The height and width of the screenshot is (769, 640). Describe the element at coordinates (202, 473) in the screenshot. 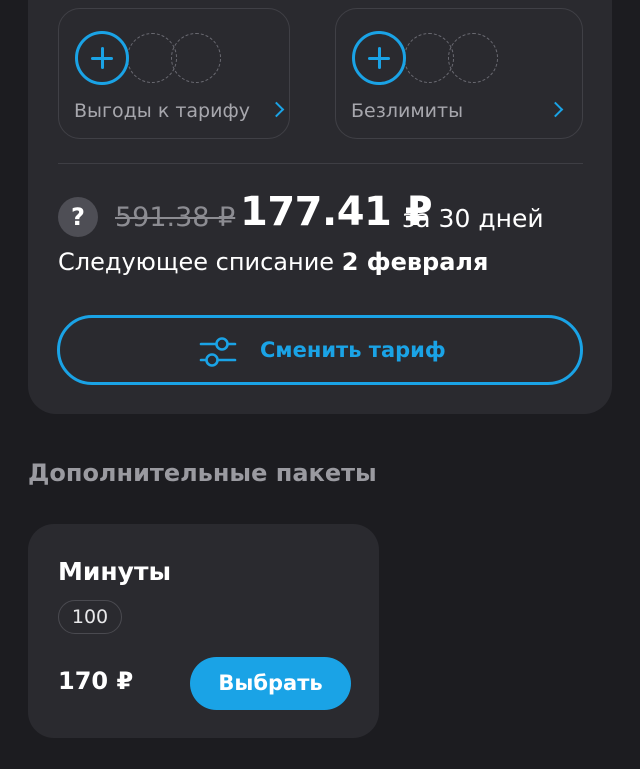

I see `section-title: Дополнительные пакеты` at that location.